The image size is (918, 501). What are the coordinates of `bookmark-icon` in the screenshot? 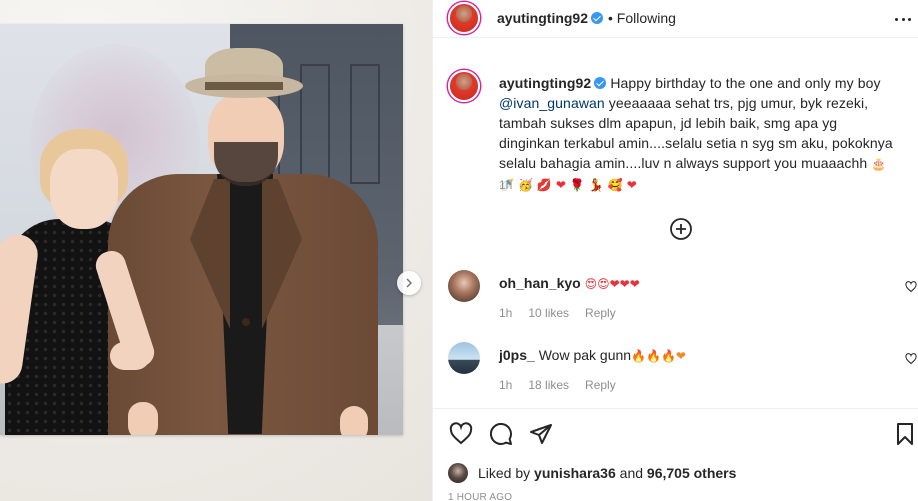 It's located at (905, 434).